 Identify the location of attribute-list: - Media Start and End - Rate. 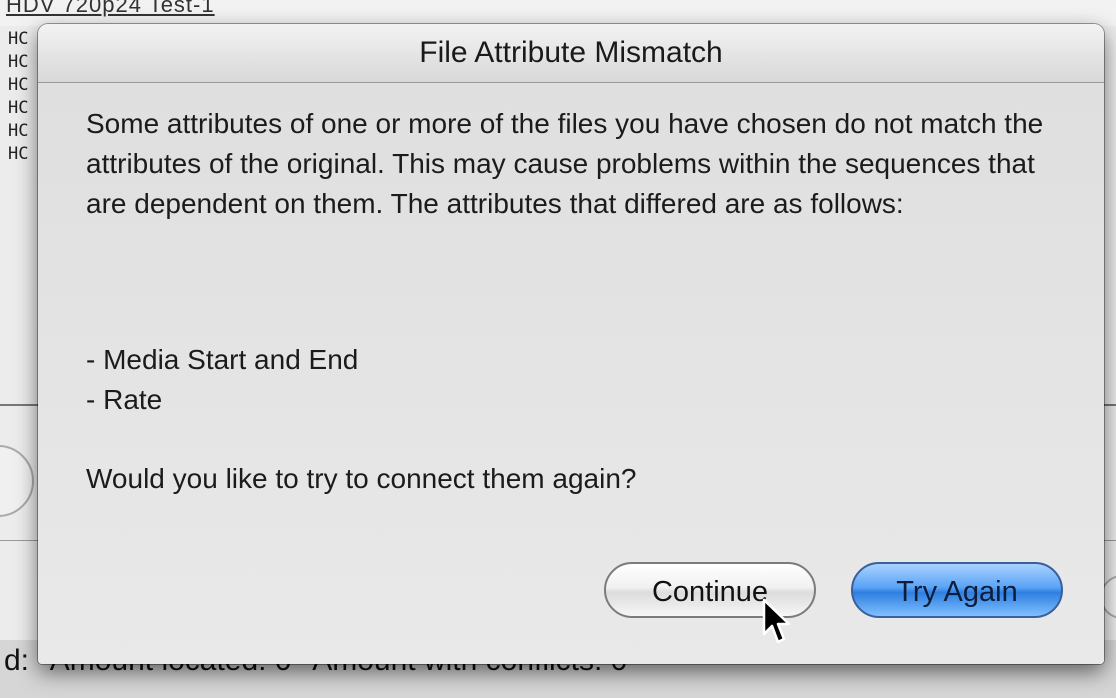
(222, 380).